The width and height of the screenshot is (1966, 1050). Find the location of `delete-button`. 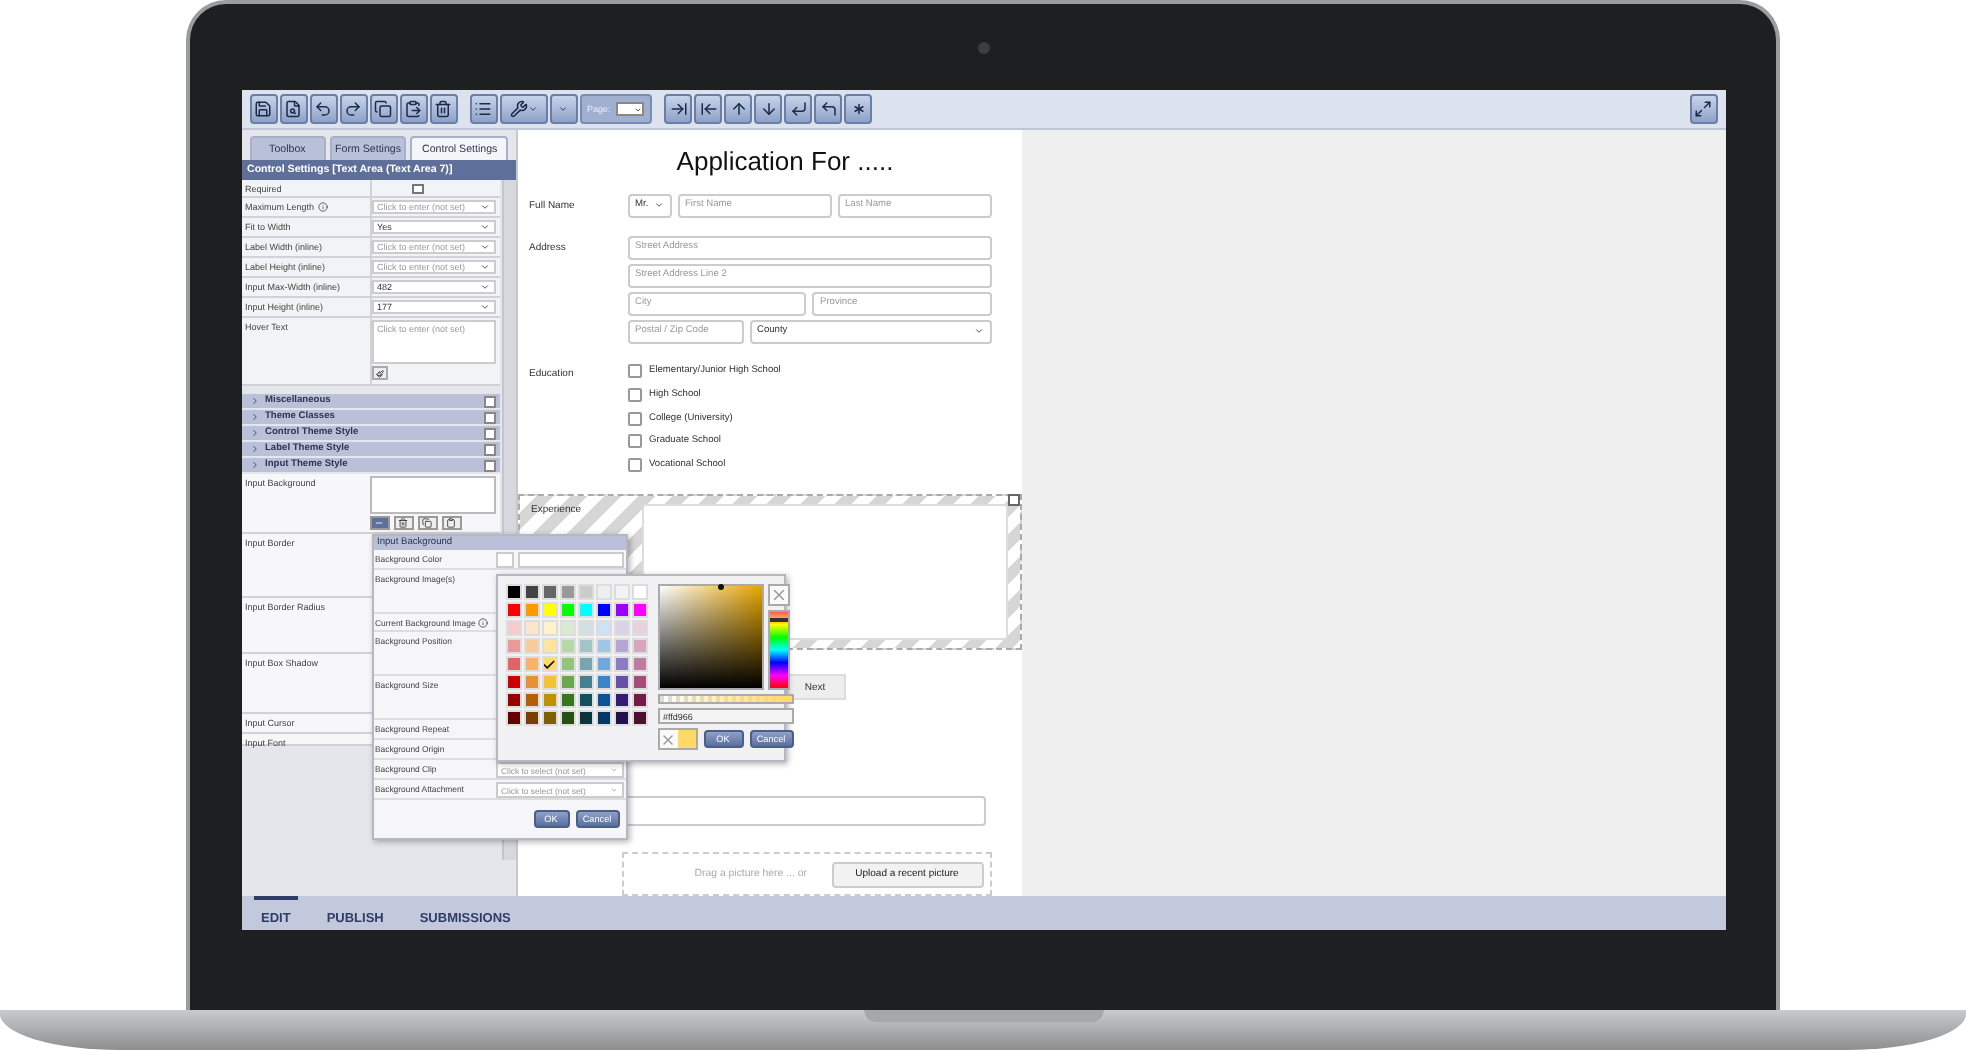

delete-button is located at coordinates (403, 523).